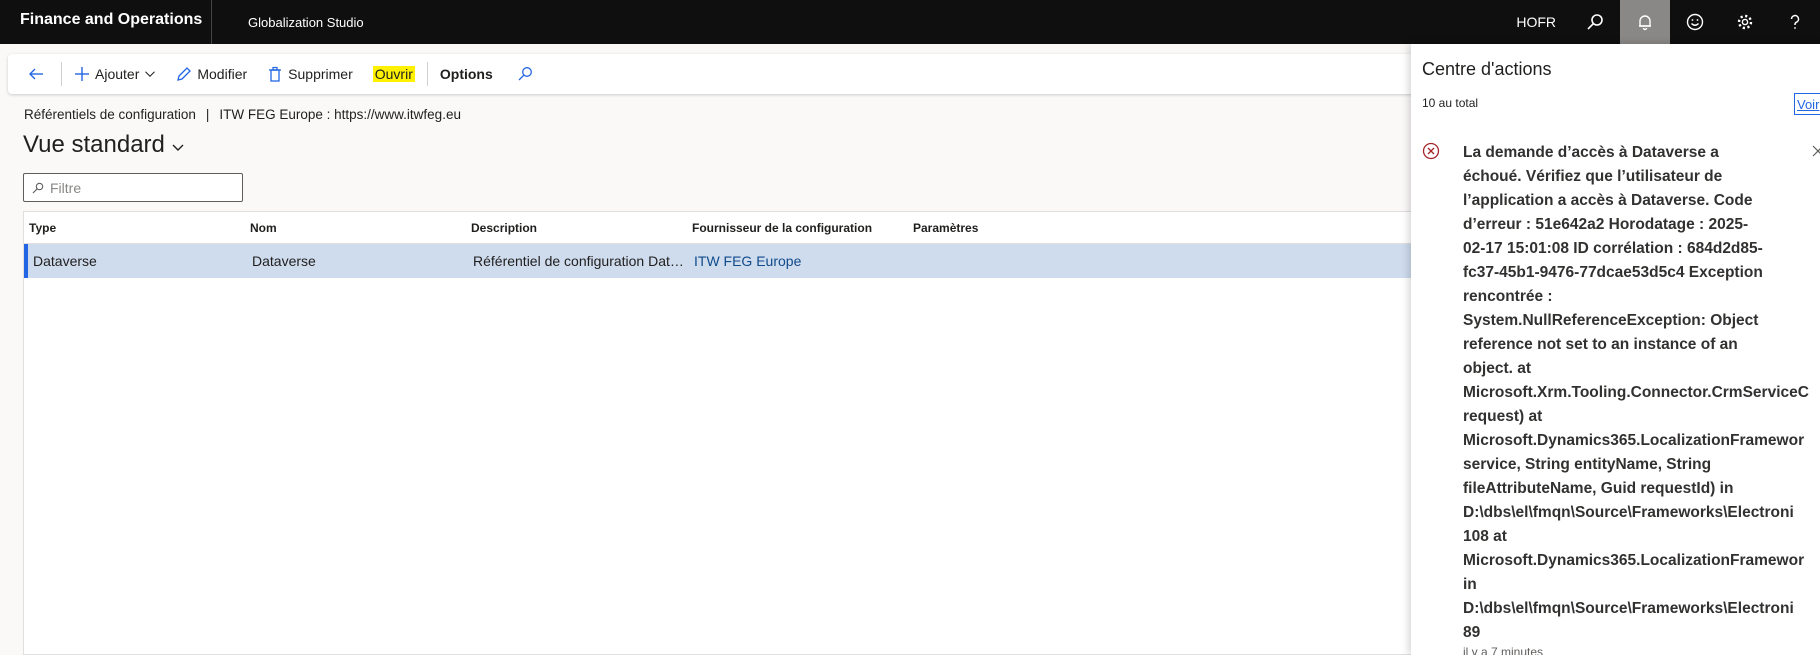 The width and height of the screenshot is (1820, 655). Describe the element at coordinates (275, 74) in the screenshot. I see `trash-icon` at that location.